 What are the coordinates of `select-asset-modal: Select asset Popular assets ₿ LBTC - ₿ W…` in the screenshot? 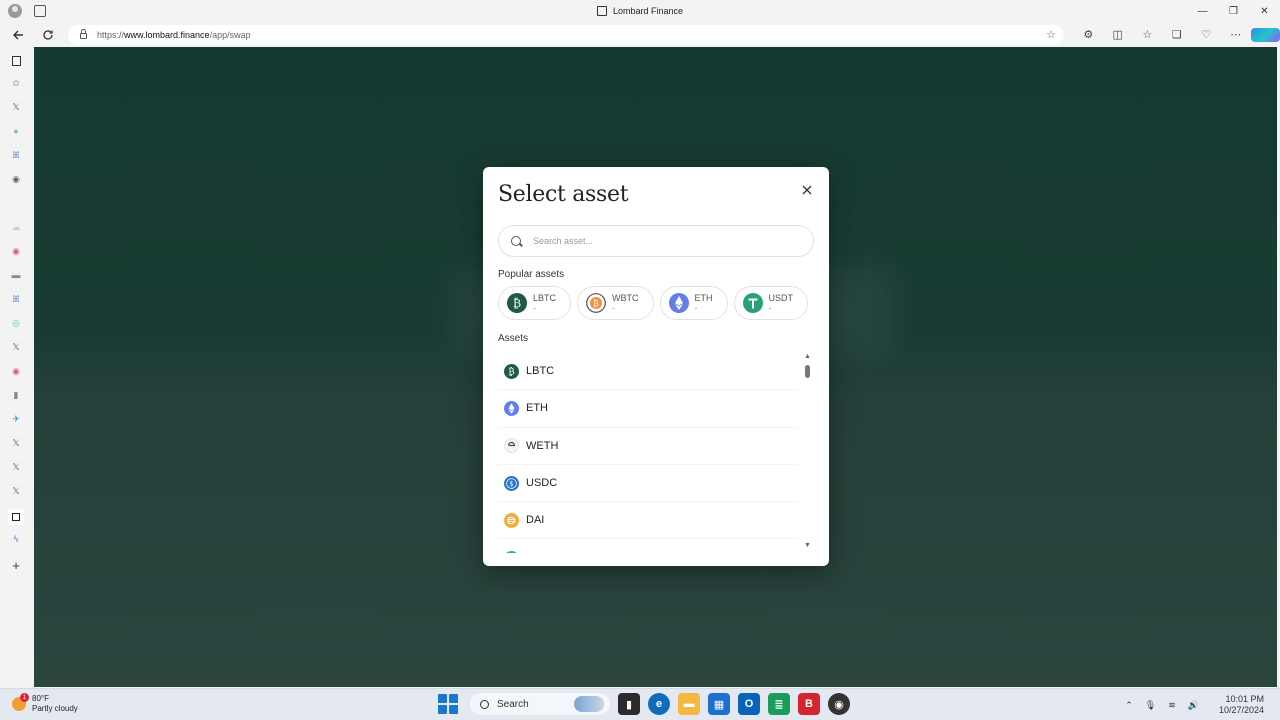 It's located at (656, 366).